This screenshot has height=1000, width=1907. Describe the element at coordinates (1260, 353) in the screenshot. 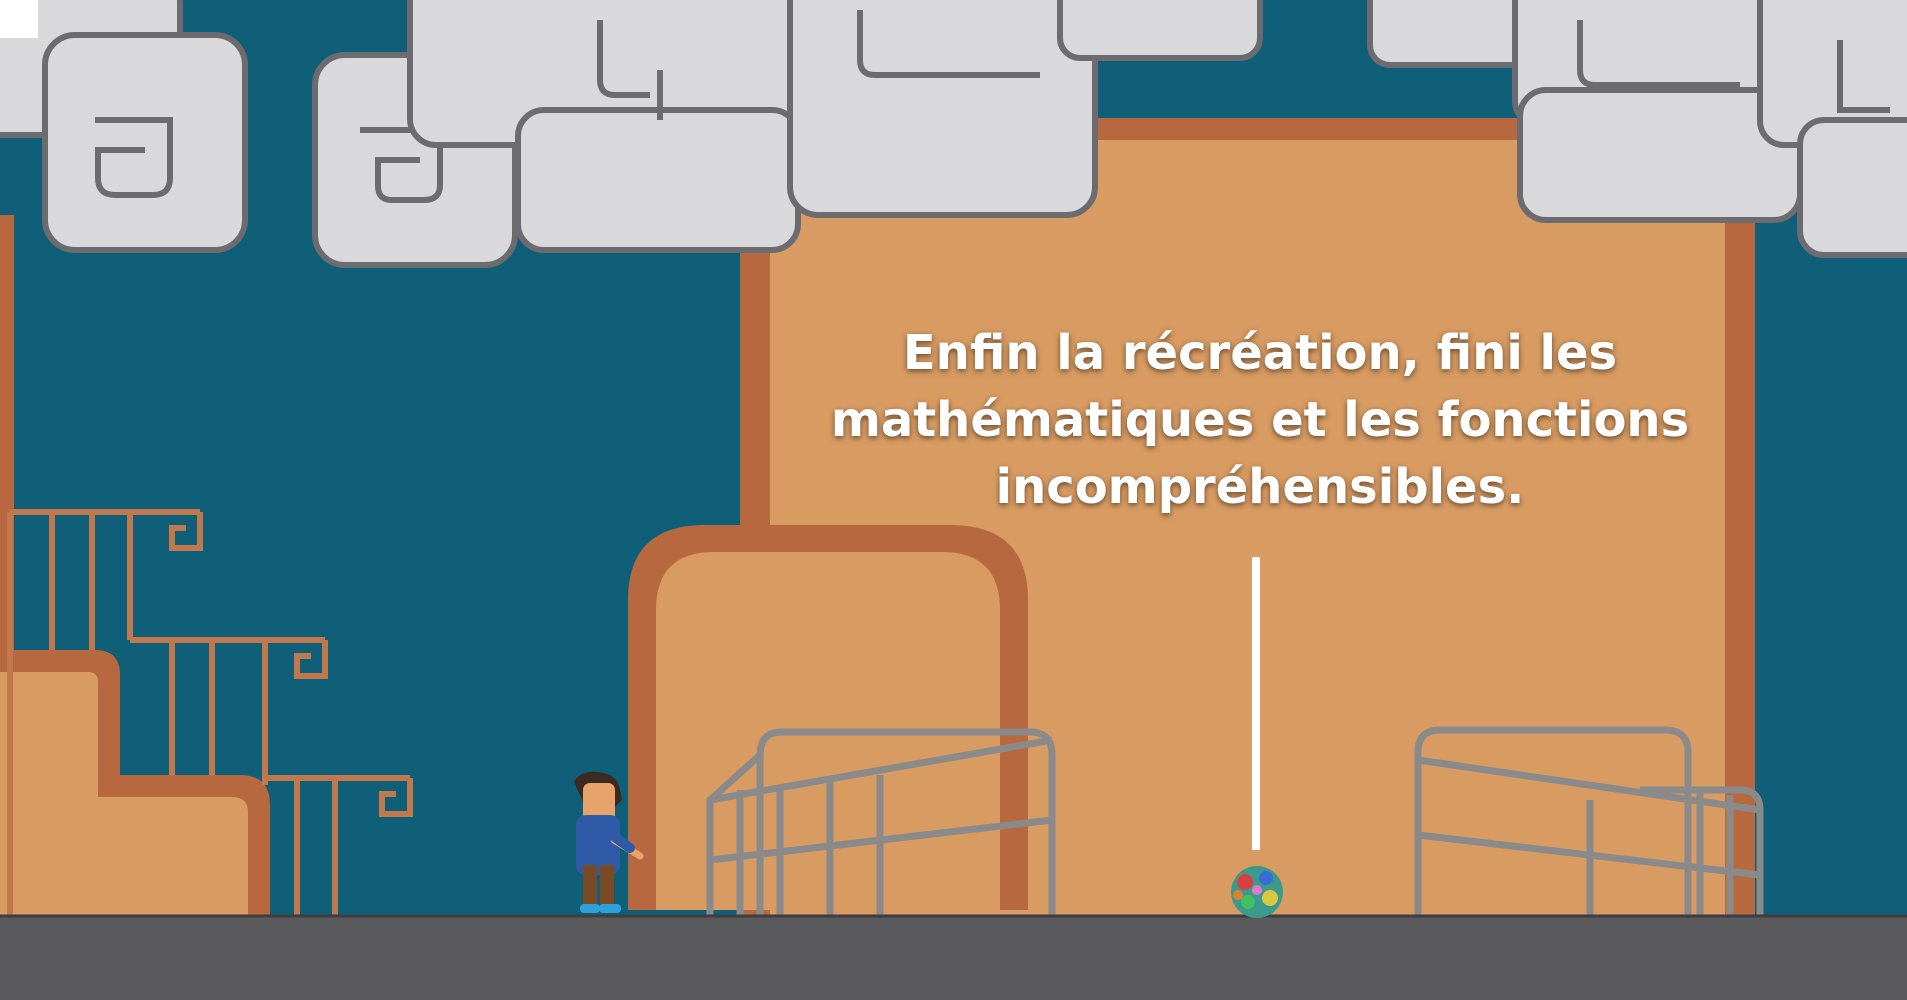

I see `caption-line-1: Enfin la récréation, fini les` at that location.